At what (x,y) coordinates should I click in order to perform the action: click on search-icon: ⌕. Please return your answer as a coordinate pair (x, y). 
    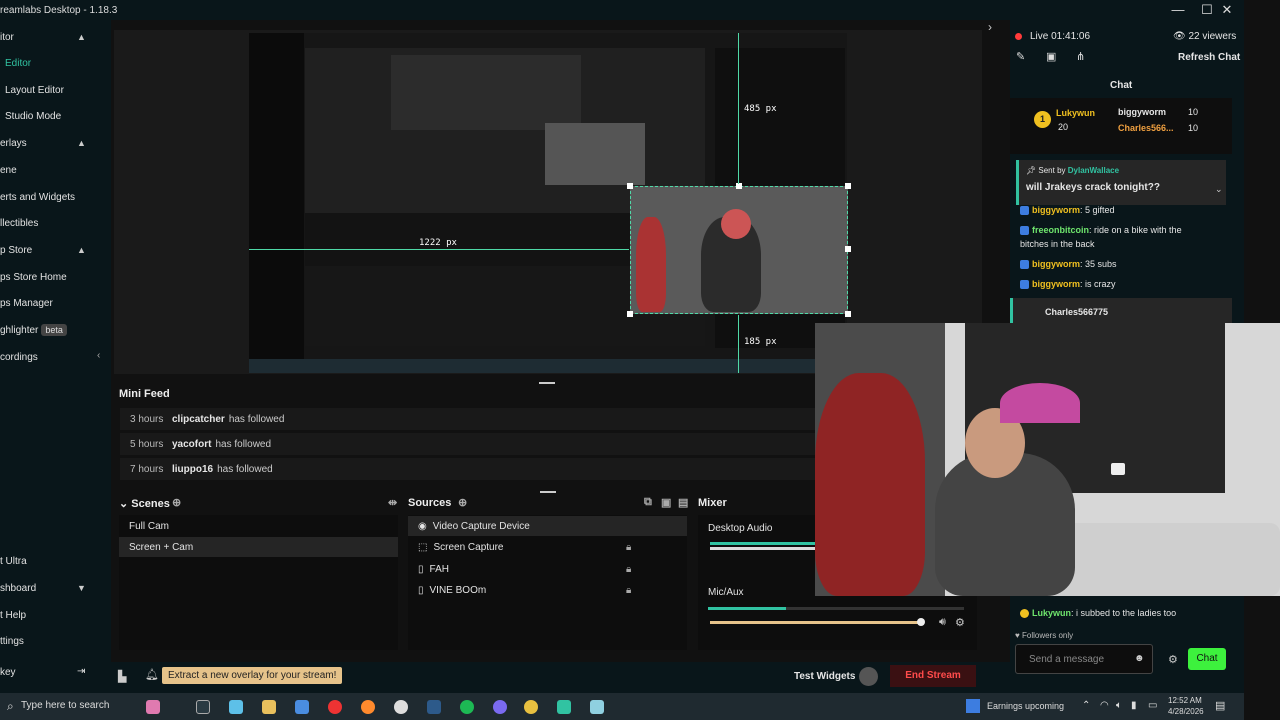
    Looking at the image, I should click on (10, 706).